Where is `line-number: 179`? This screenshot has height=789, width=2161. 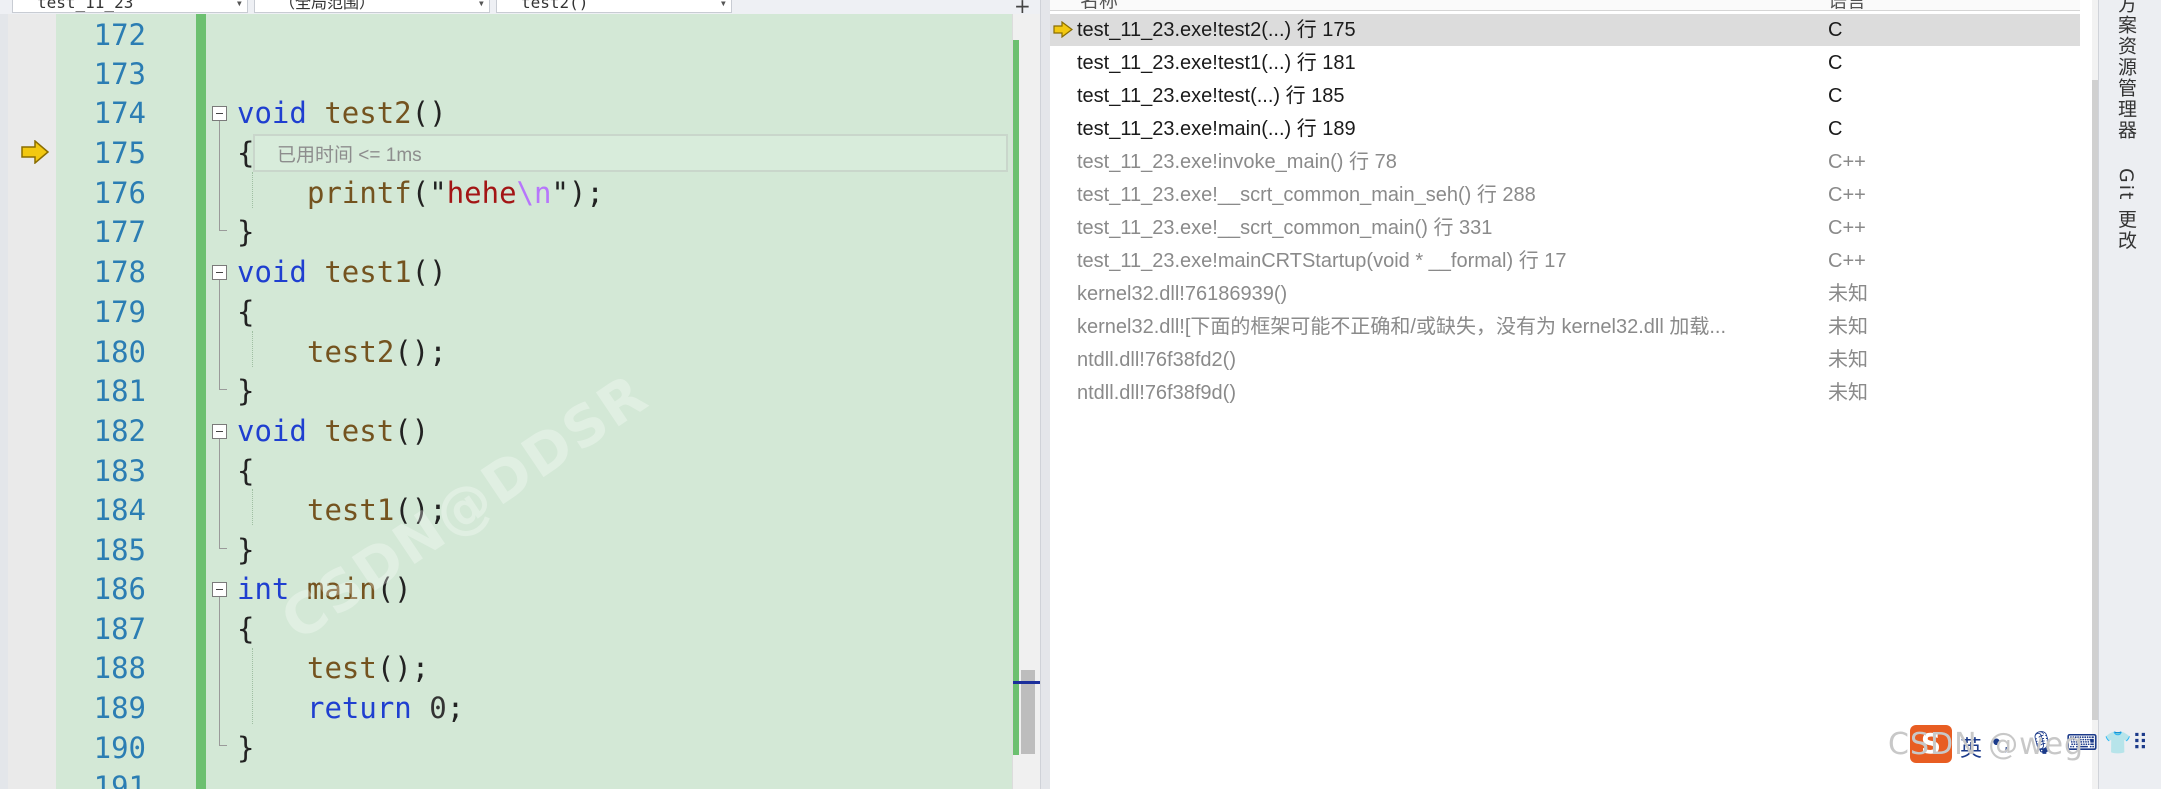
line-number: 179 is located at coordinates (119, 312).